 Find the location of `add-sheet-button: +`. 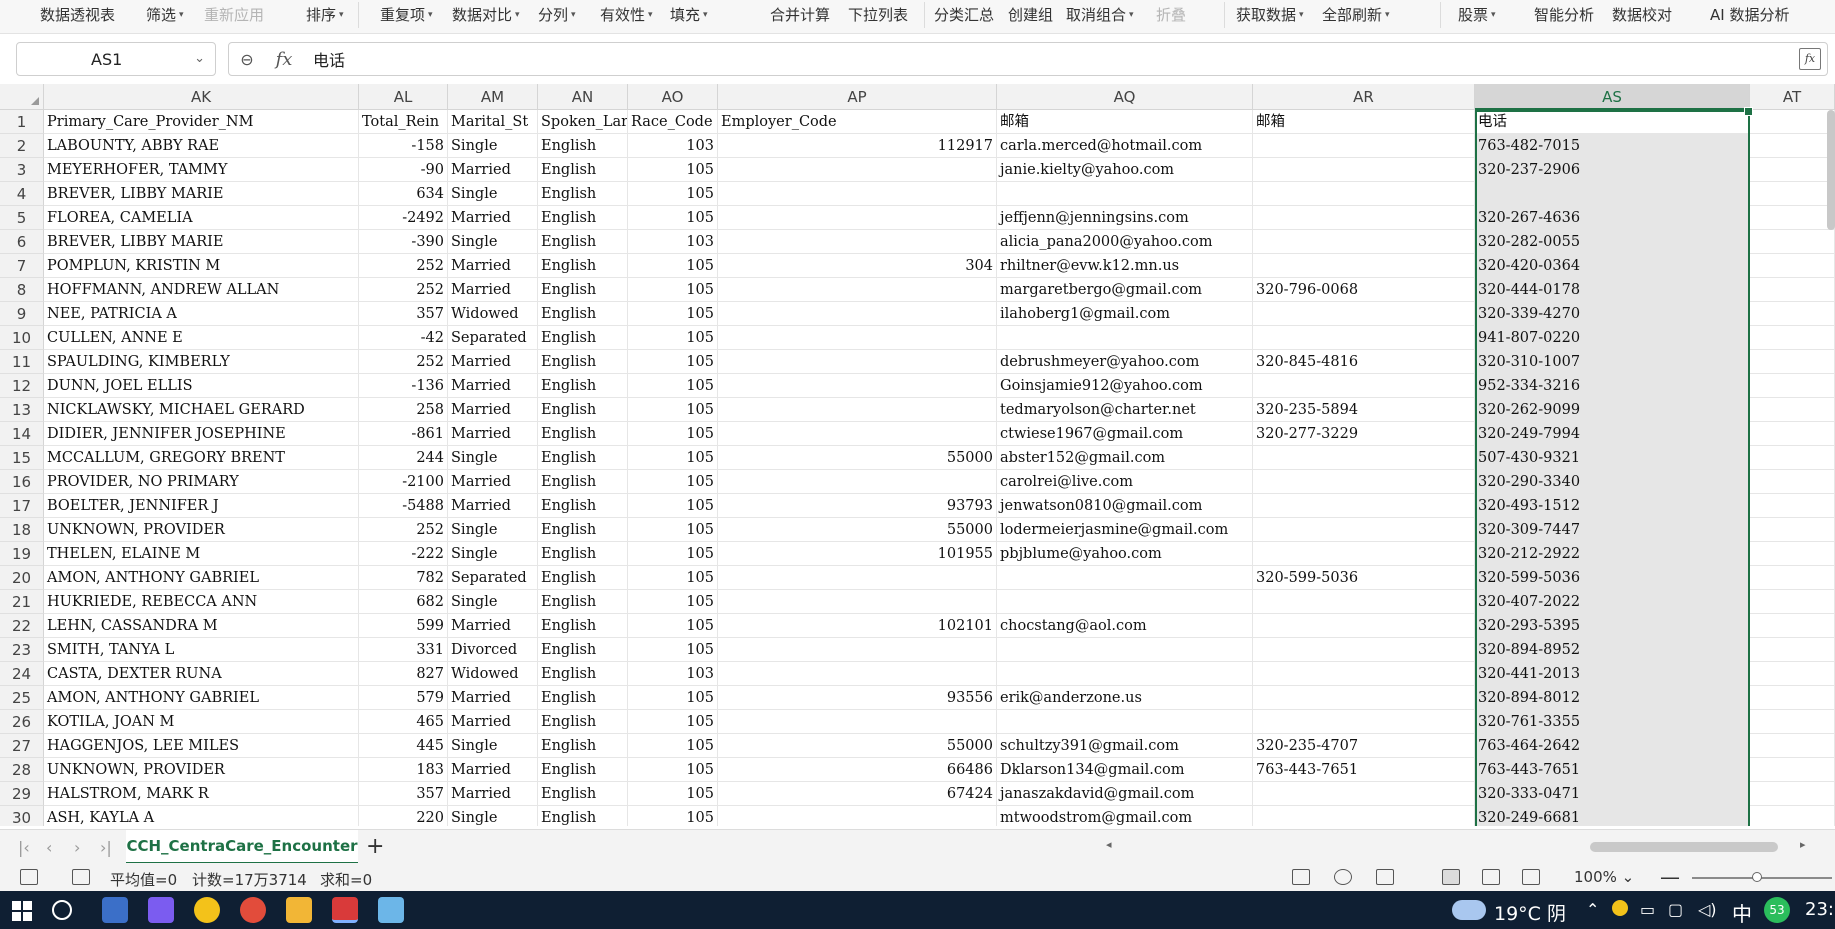

add-sheet-button: + is located at coordinates (375, 846).